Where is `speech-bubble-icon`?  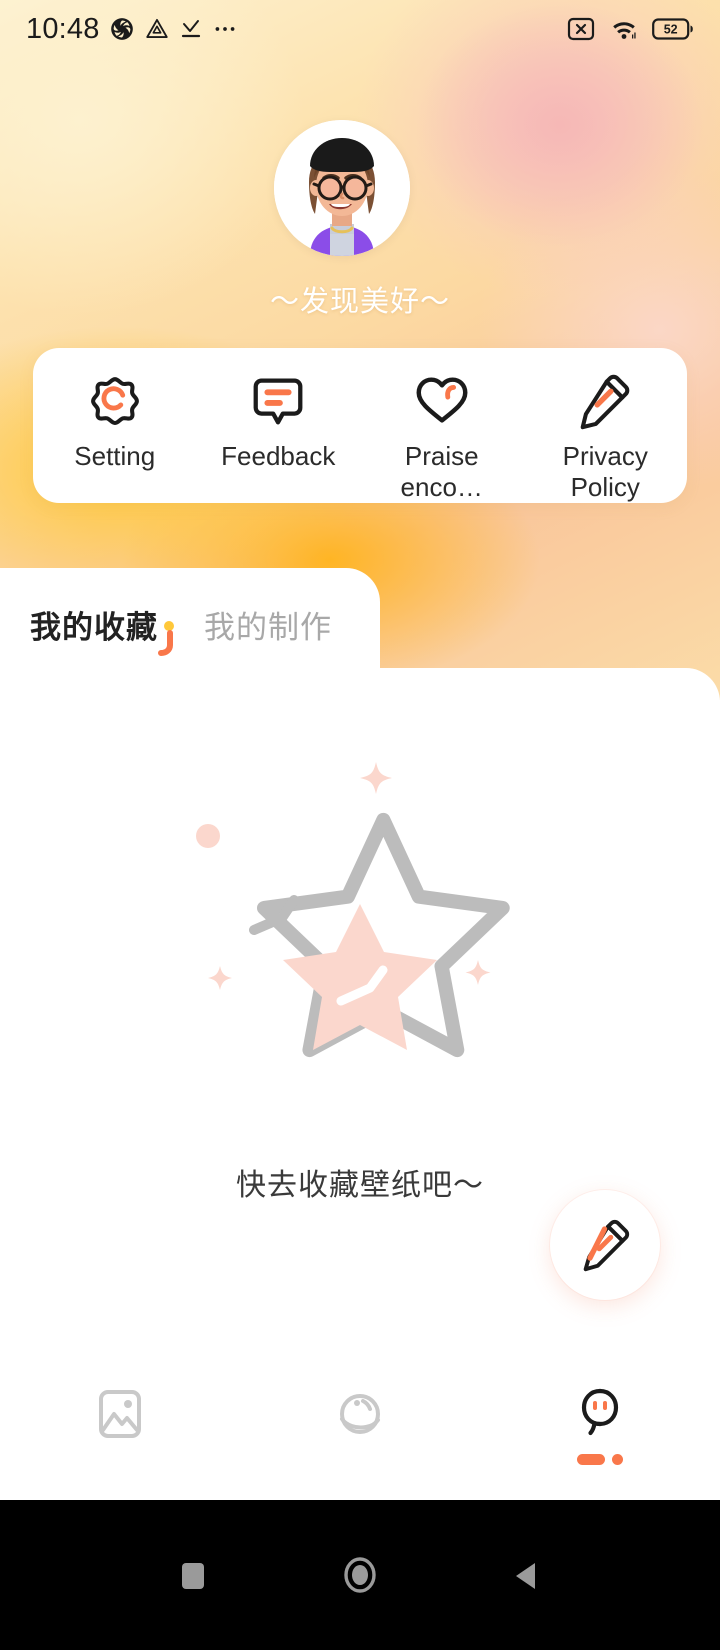
speech-bubble-icon is located at coordinates (278, 401).